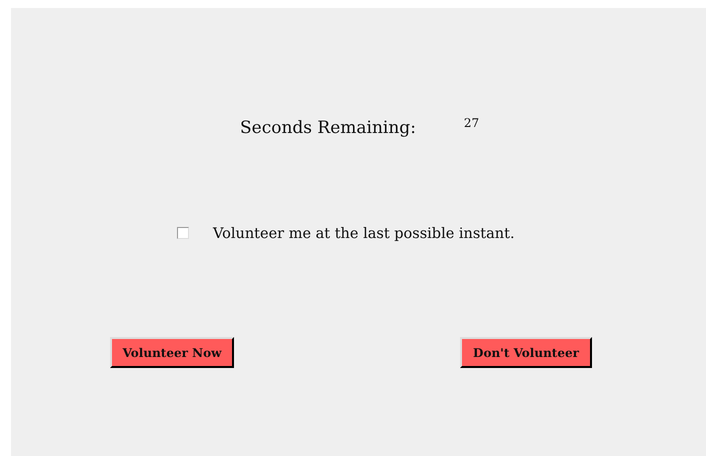 The image size is (706, 456). Describe the element at coordinates (328, 128) in the screenshot. I see `timer-label: Seconds Remaining:` at that location.